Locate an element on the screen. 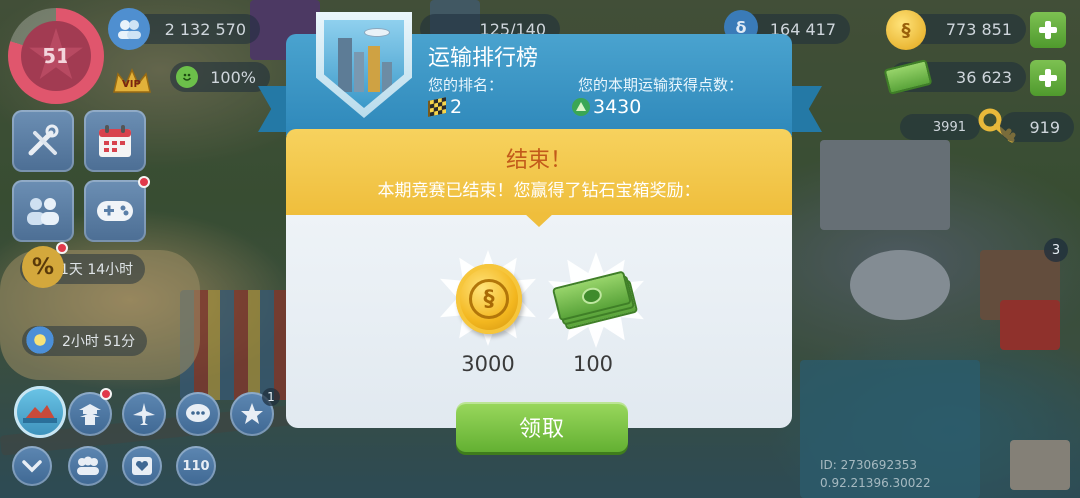 Image resolution: width=1080 pixels, height=498 pixels. coin-symbol: § is located at coordinates (489, 299).